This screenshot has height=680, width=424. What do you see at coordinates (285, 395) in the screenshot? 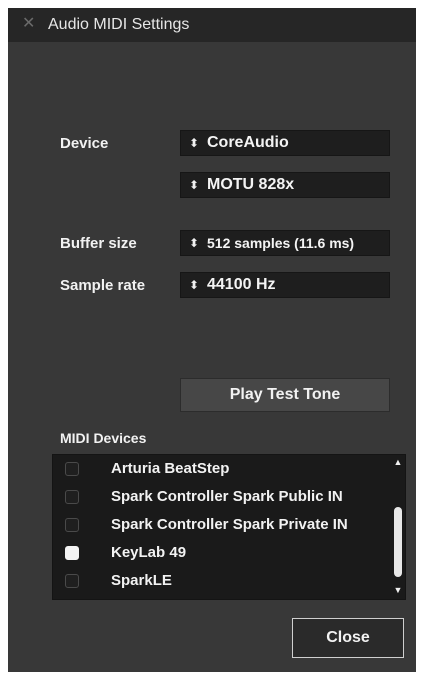
I see `play-test-tone-button: Play Test Tone` at bounding box center [285, 395].